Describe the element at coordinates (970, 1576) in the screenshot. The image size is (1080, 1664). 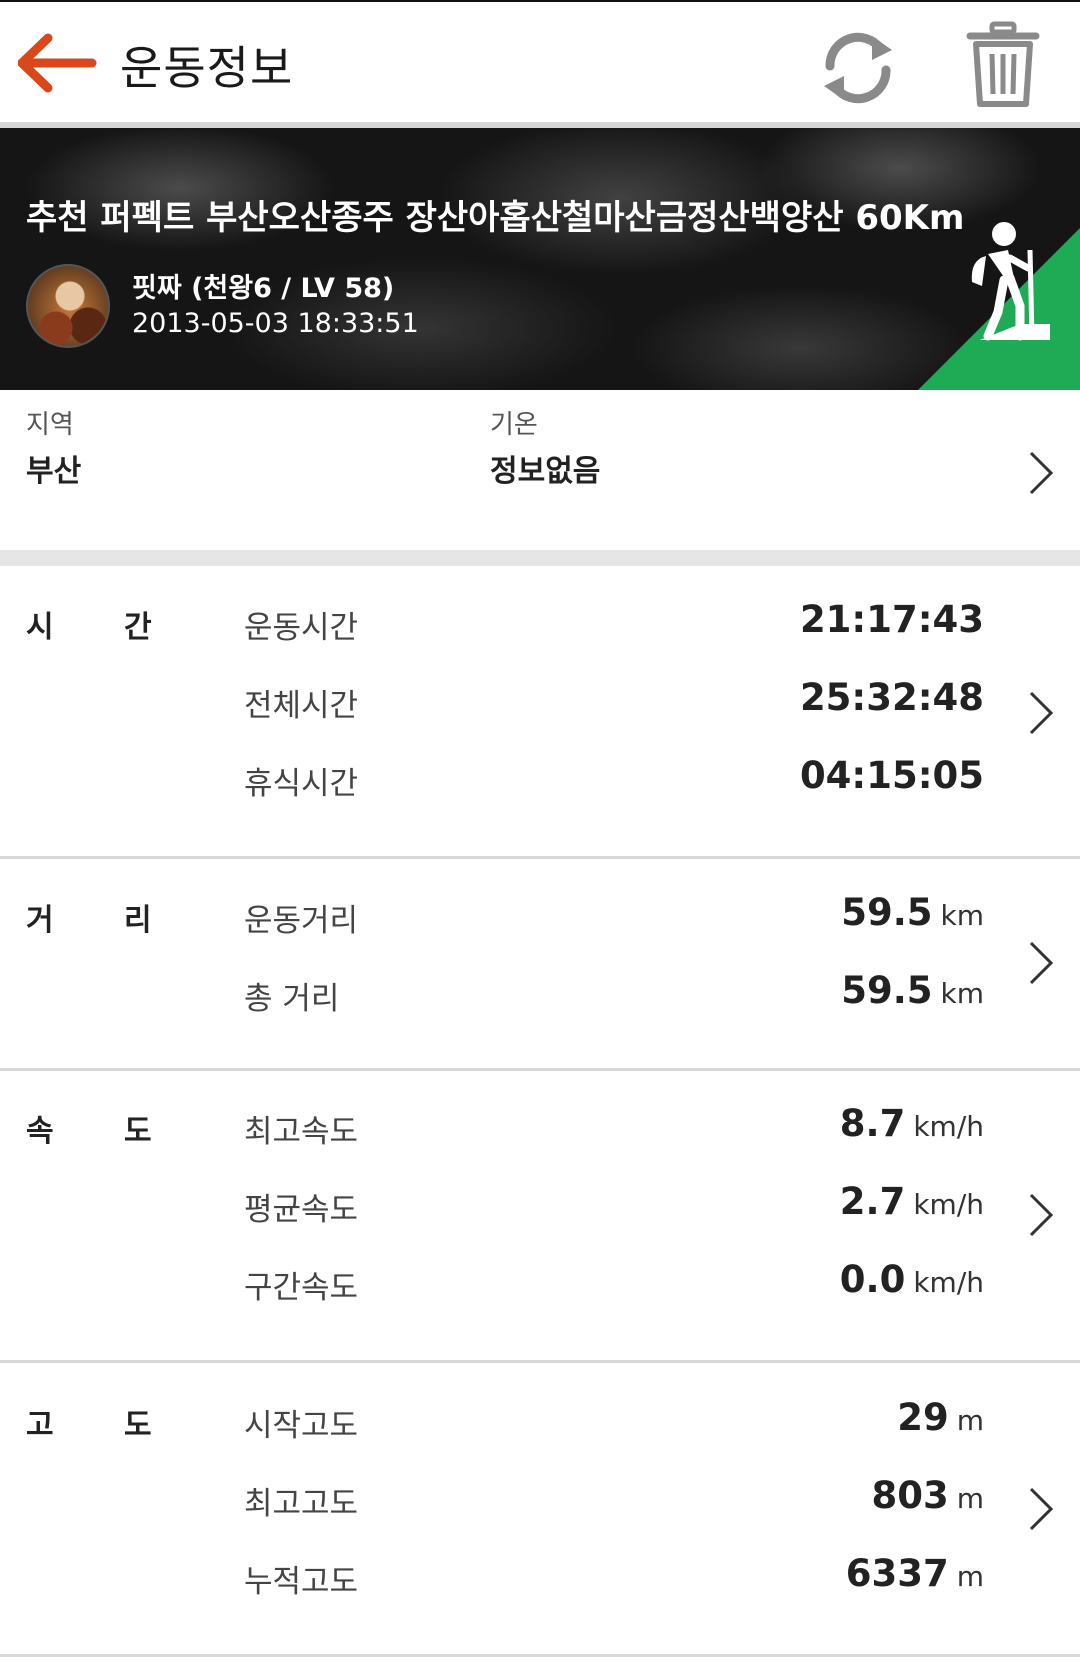
I see `cumulative-altitude-unit: m` at that location.